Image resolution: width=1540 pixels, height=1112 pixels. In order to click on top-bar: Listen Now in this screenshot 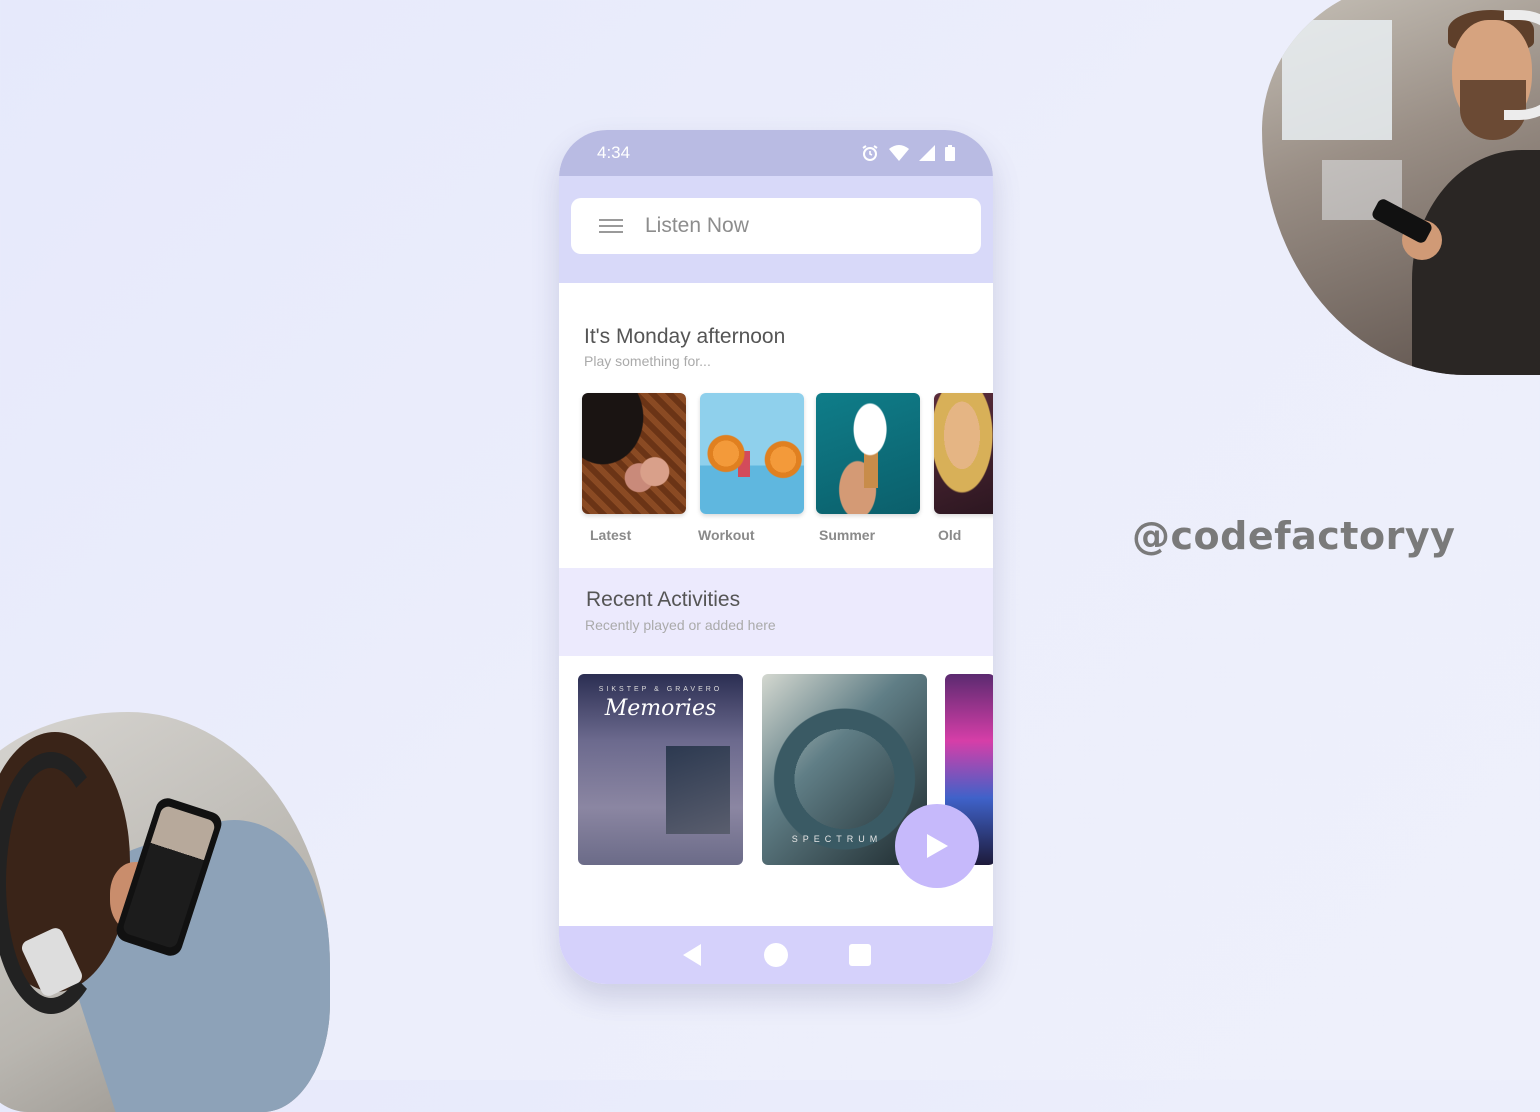, I will do `click(776, 229)`.